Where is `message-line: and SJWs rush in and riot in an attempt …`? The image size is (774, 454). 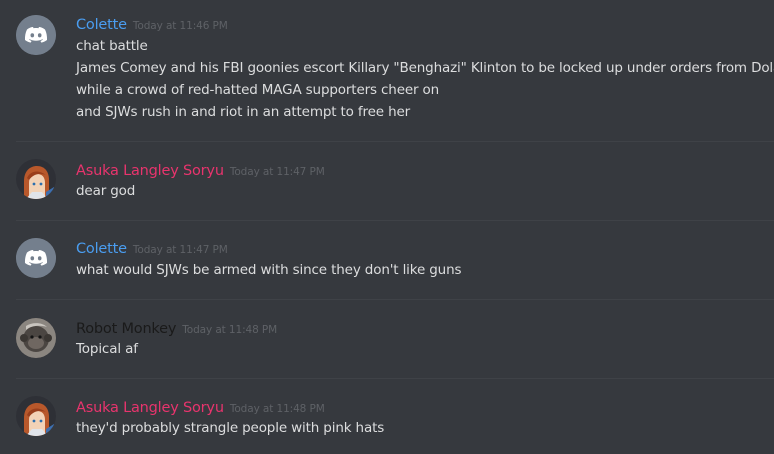 message-line: and SJWs rush in and riot in an attempt … is located at coordinates (243, 112).